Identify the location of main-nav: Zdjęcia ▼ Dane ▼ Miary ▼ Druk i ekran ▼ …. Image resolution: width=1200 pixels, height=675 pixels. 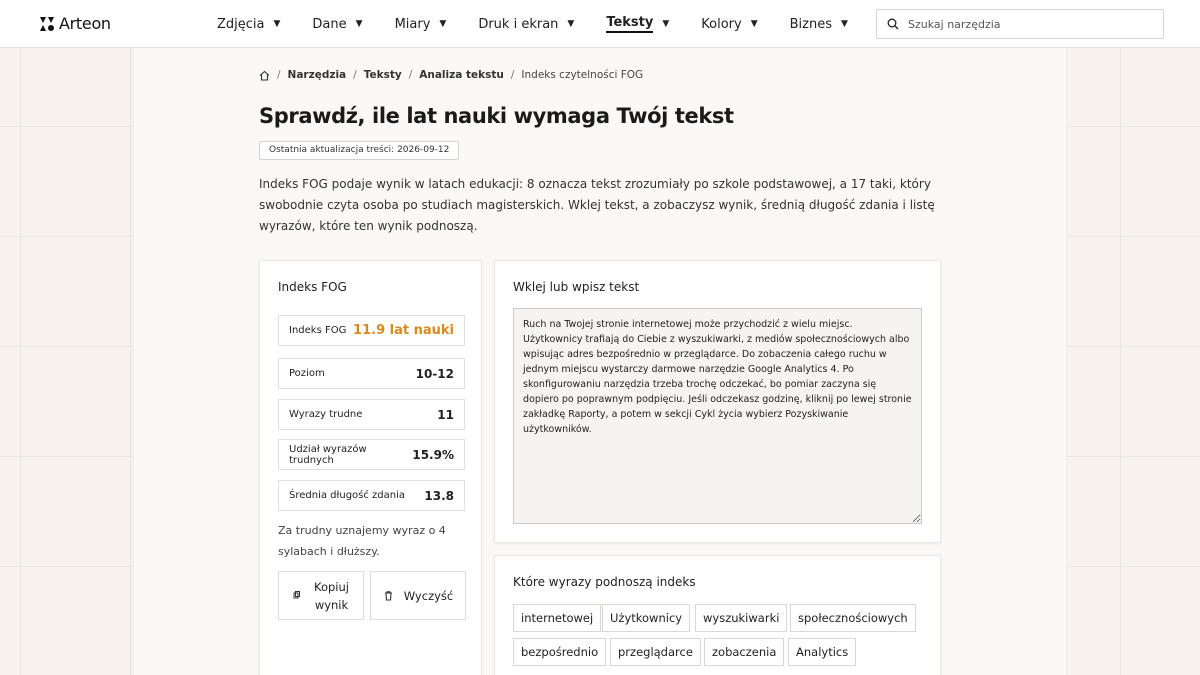
(548, 24).